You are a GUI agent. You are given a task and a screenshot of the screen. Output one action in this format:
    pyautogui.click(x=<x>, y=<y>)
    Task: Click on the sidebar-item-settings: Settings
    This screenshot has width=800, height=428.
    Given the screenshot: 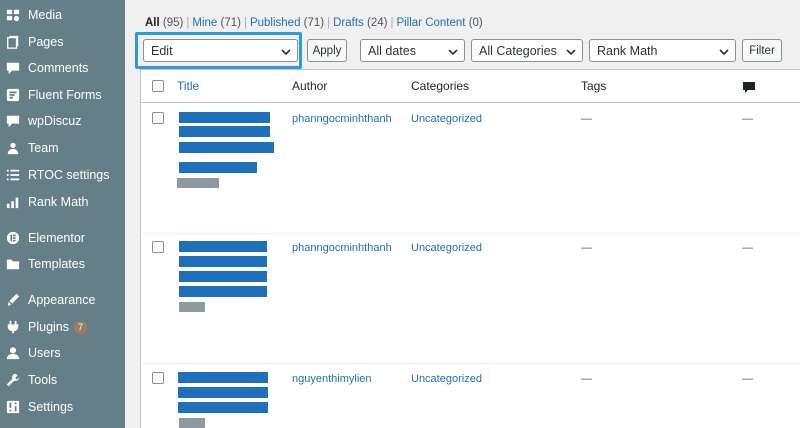 What is the action you would take?
    pyautogui.click(x=62, y=407)
    